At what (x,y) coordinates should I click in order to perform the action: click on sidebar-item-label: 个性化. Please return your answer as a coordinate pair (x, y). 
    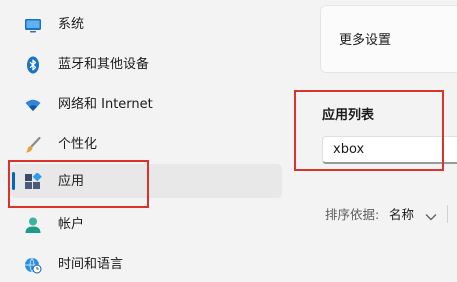
    Looking at the image, I should click on (78, 144).